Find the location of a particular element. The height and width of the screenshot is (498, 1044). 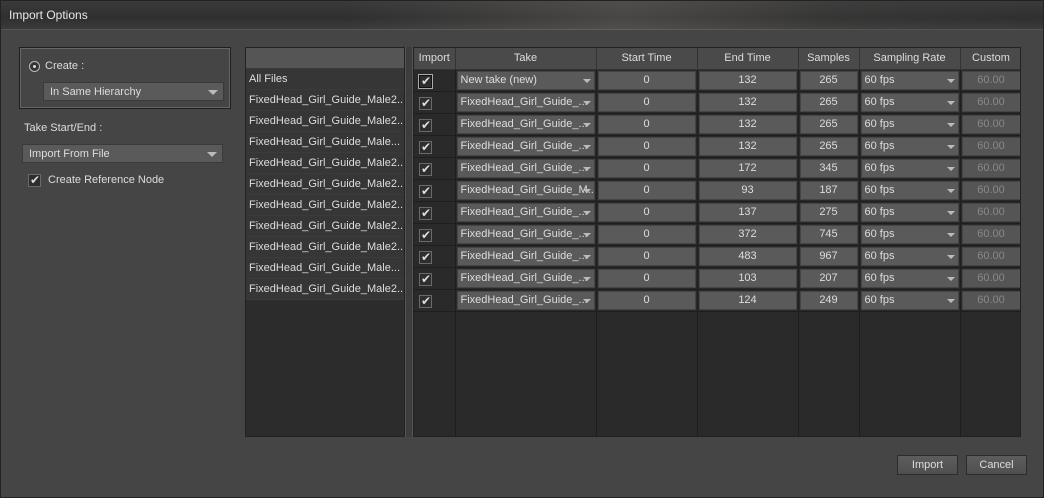

end-time-field: 137 is located at coordinates (747, 212).